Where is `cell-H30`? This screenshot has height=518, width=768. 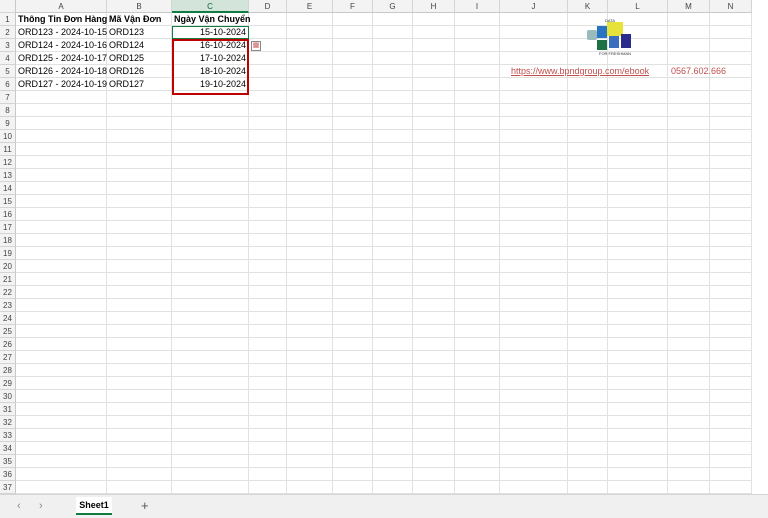 cell-H30 is located at coordinates (434, 396).